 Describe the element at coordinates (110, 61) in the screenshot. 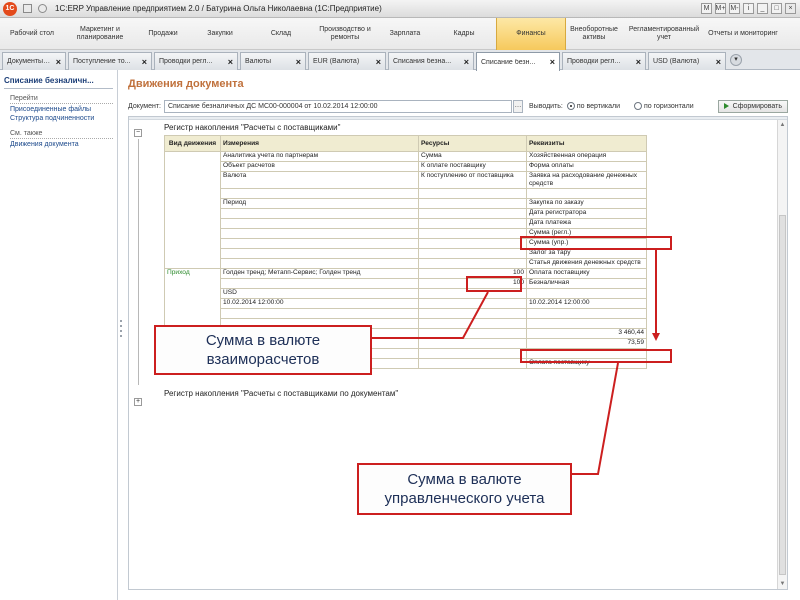

I see `tab-1: Поступление то... ×` at that location.